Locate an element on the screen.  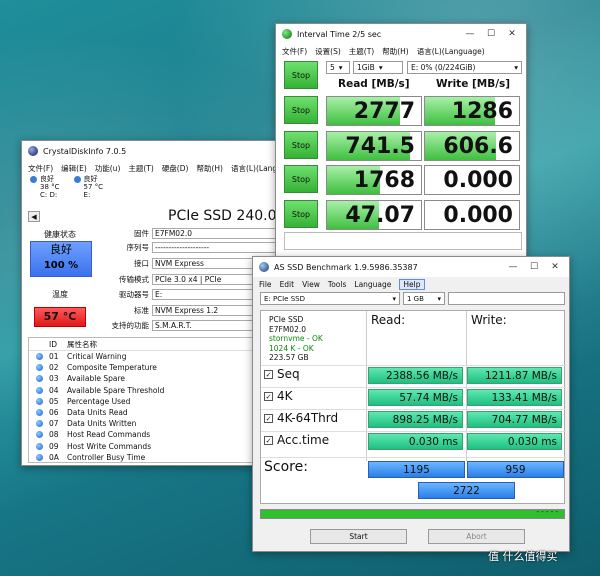
read-result-cell: 47.07 is located at coordinates (374, 214).